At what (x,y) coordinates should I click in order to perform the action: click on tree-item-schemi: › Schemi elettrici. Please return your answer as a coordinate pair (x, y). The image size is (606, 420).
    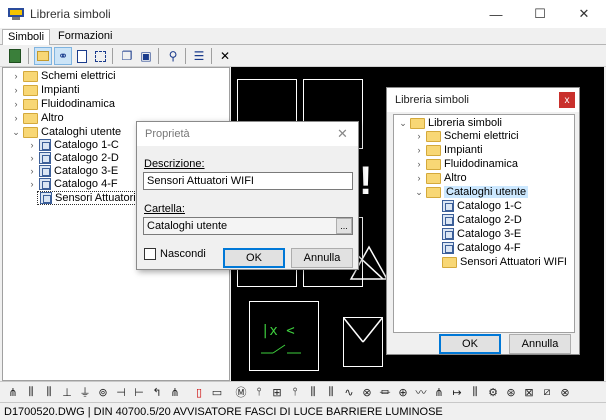
    Looking at the image, I should click on (63, 76).